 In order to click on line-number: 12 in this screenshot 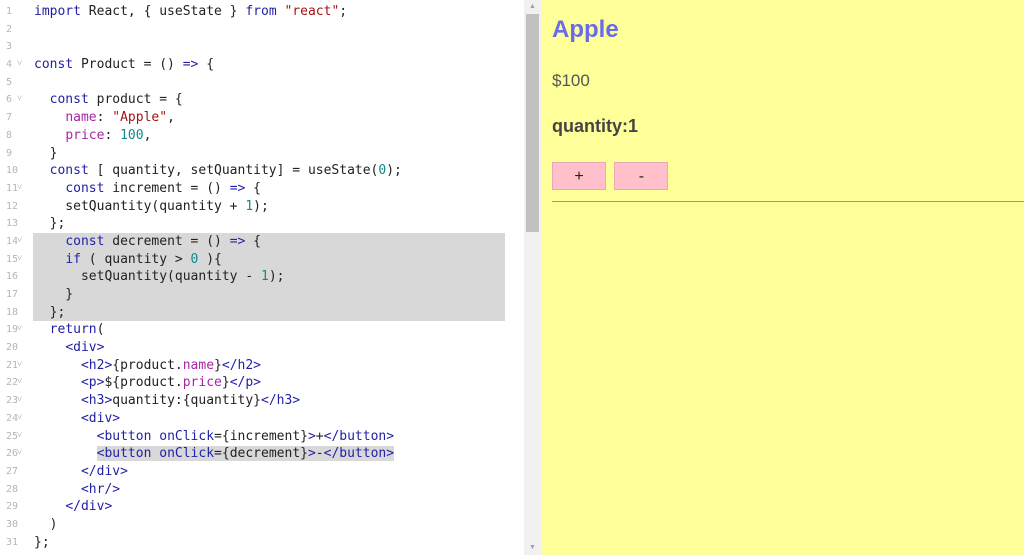, I will do `click(12, 206)`.